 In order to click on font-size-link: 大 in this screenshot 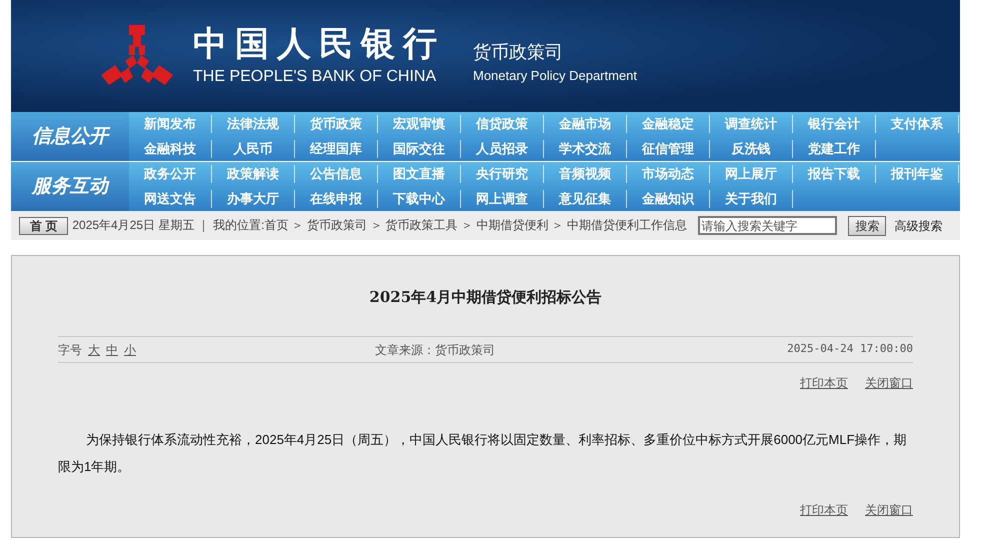, I will do `click(94, 349)`.